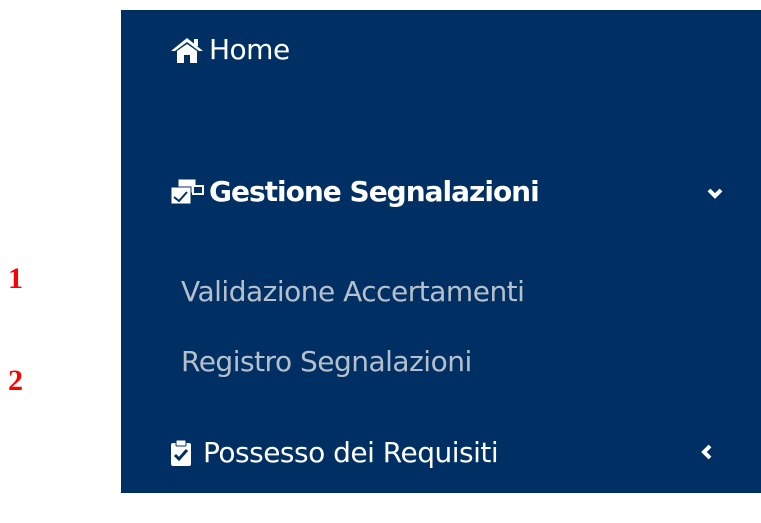 This screenshot has width=761, height=523. What do you see at coordinates (15, 380) in the screenshot?
I see `callout-2: 2` at bounding box center [15, 380].